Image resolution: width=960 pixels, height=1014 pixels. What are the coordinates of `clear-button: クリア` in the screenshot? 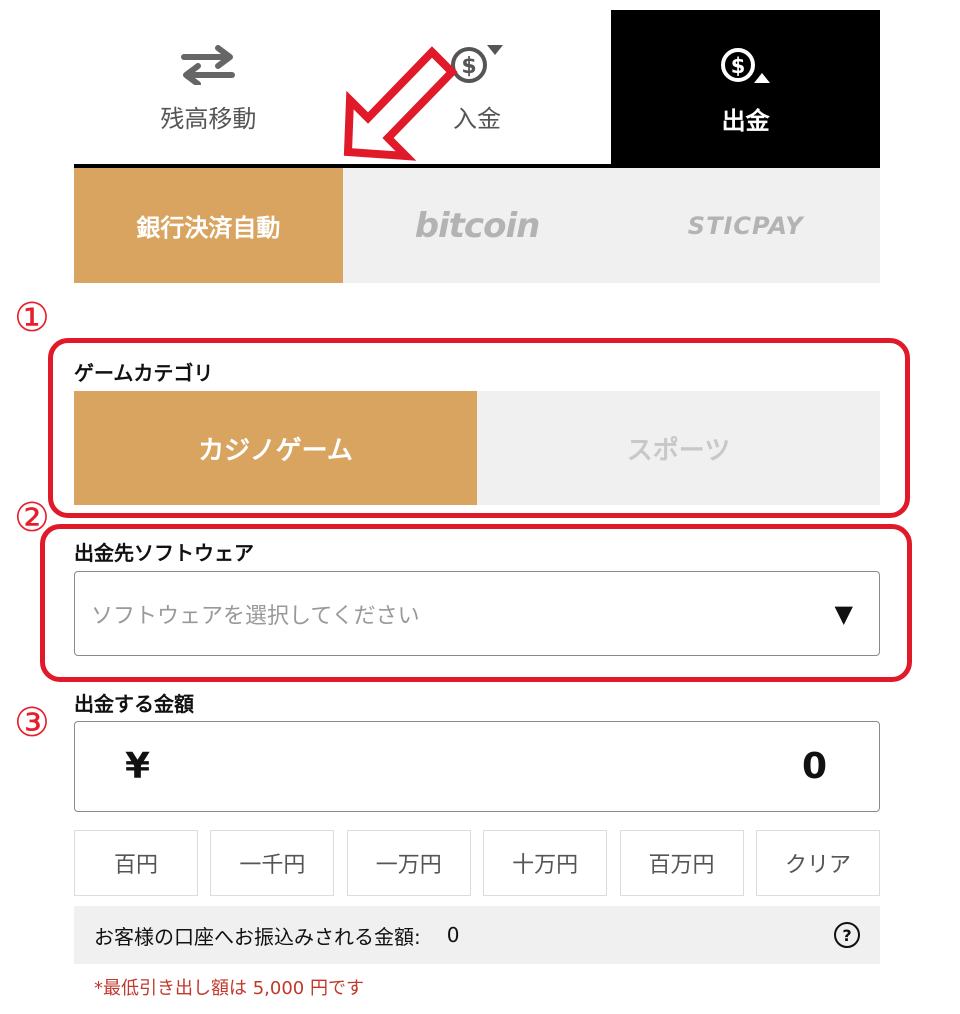 It's located at (817, 863).